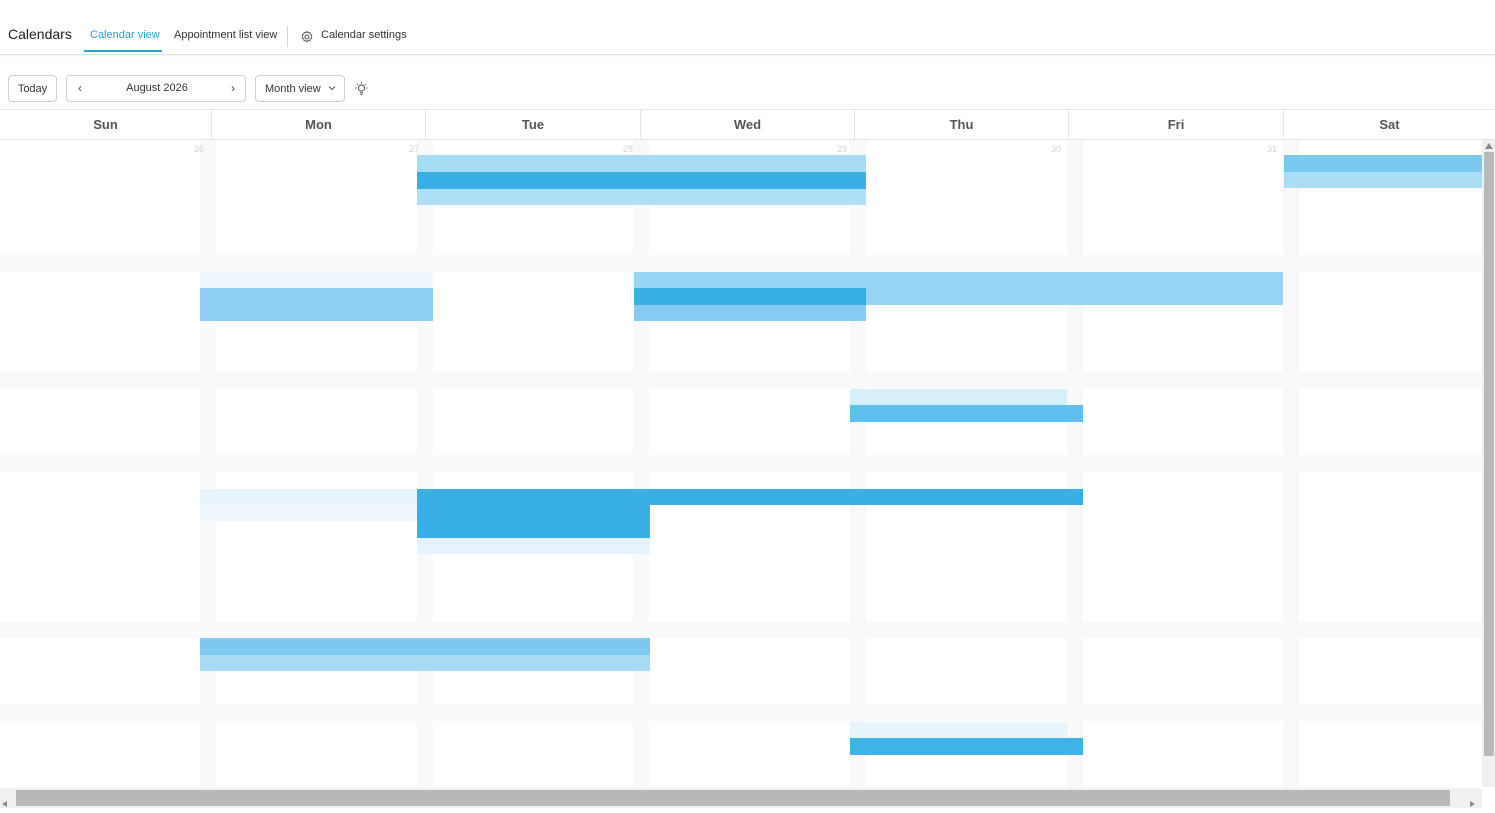 This screenshot has width=1495, height=813. Describe the element at coordinates (414, 149) in the screenshot. I see `date-number: 27` at that location.